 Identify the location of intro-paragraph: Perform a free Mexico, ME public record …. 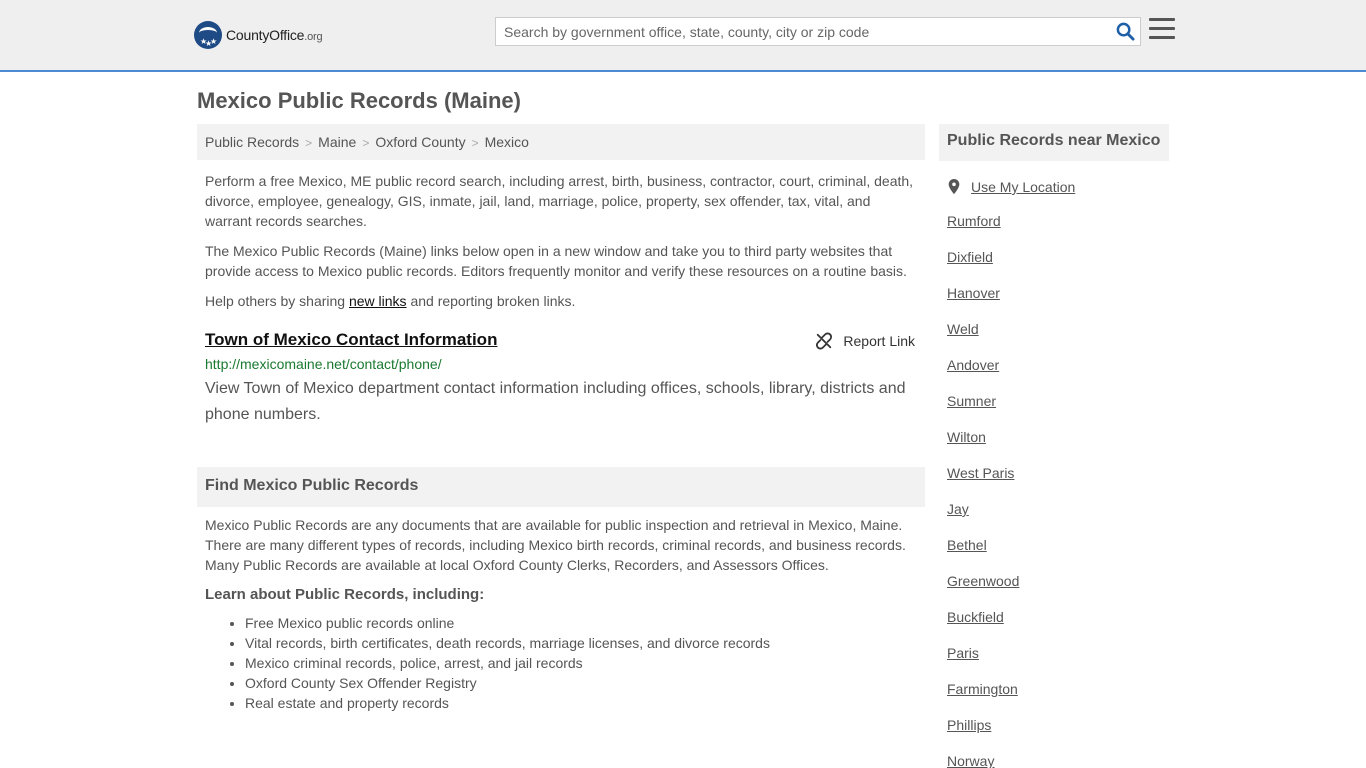
(559, 201).